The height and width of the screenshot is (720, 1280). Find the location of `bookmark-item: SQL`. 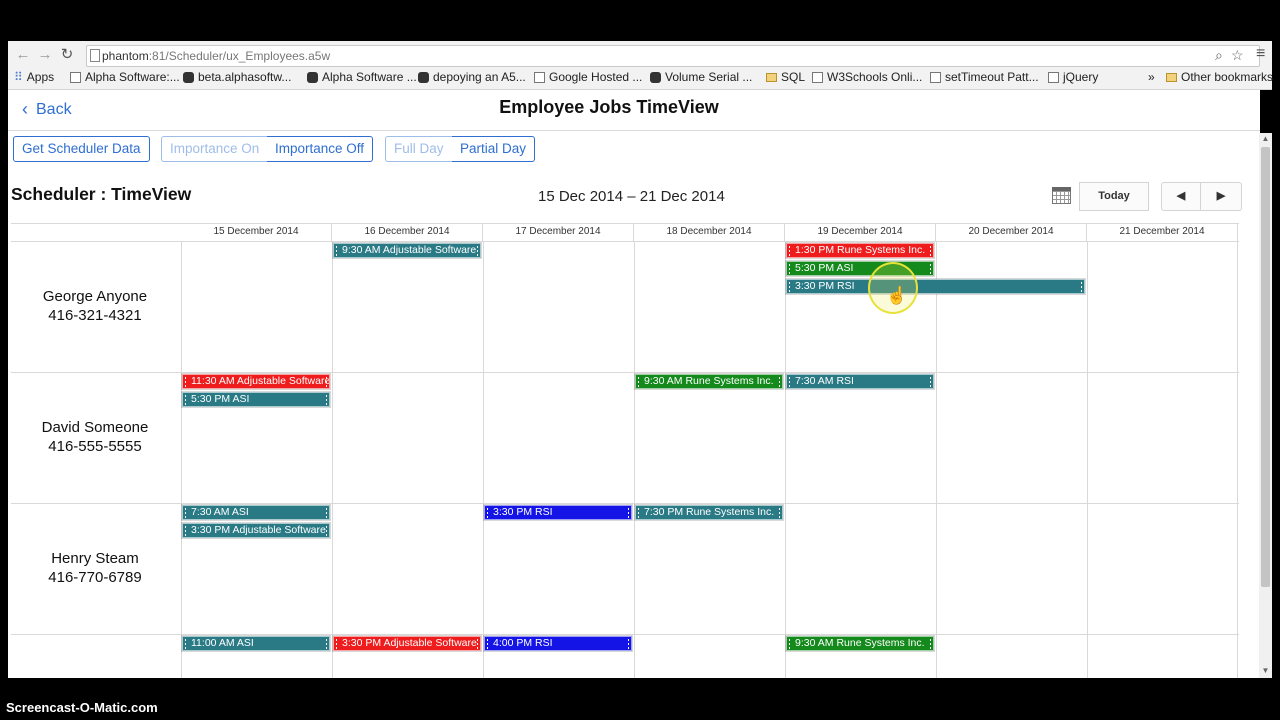

bookmark-item: SQL is located at coordinates (785, 77).